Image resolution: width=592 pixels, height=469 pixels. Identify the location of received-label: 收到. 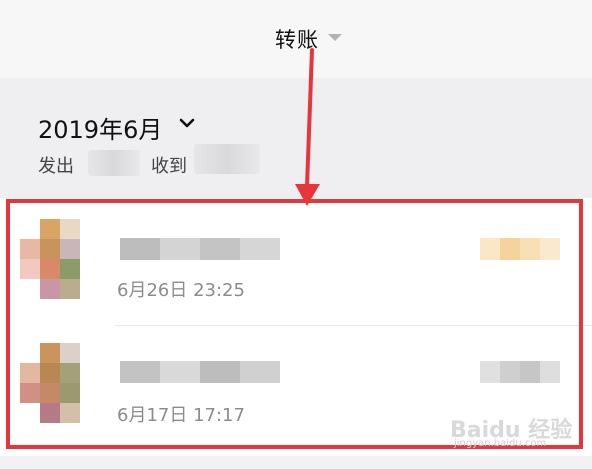
(169, 166).